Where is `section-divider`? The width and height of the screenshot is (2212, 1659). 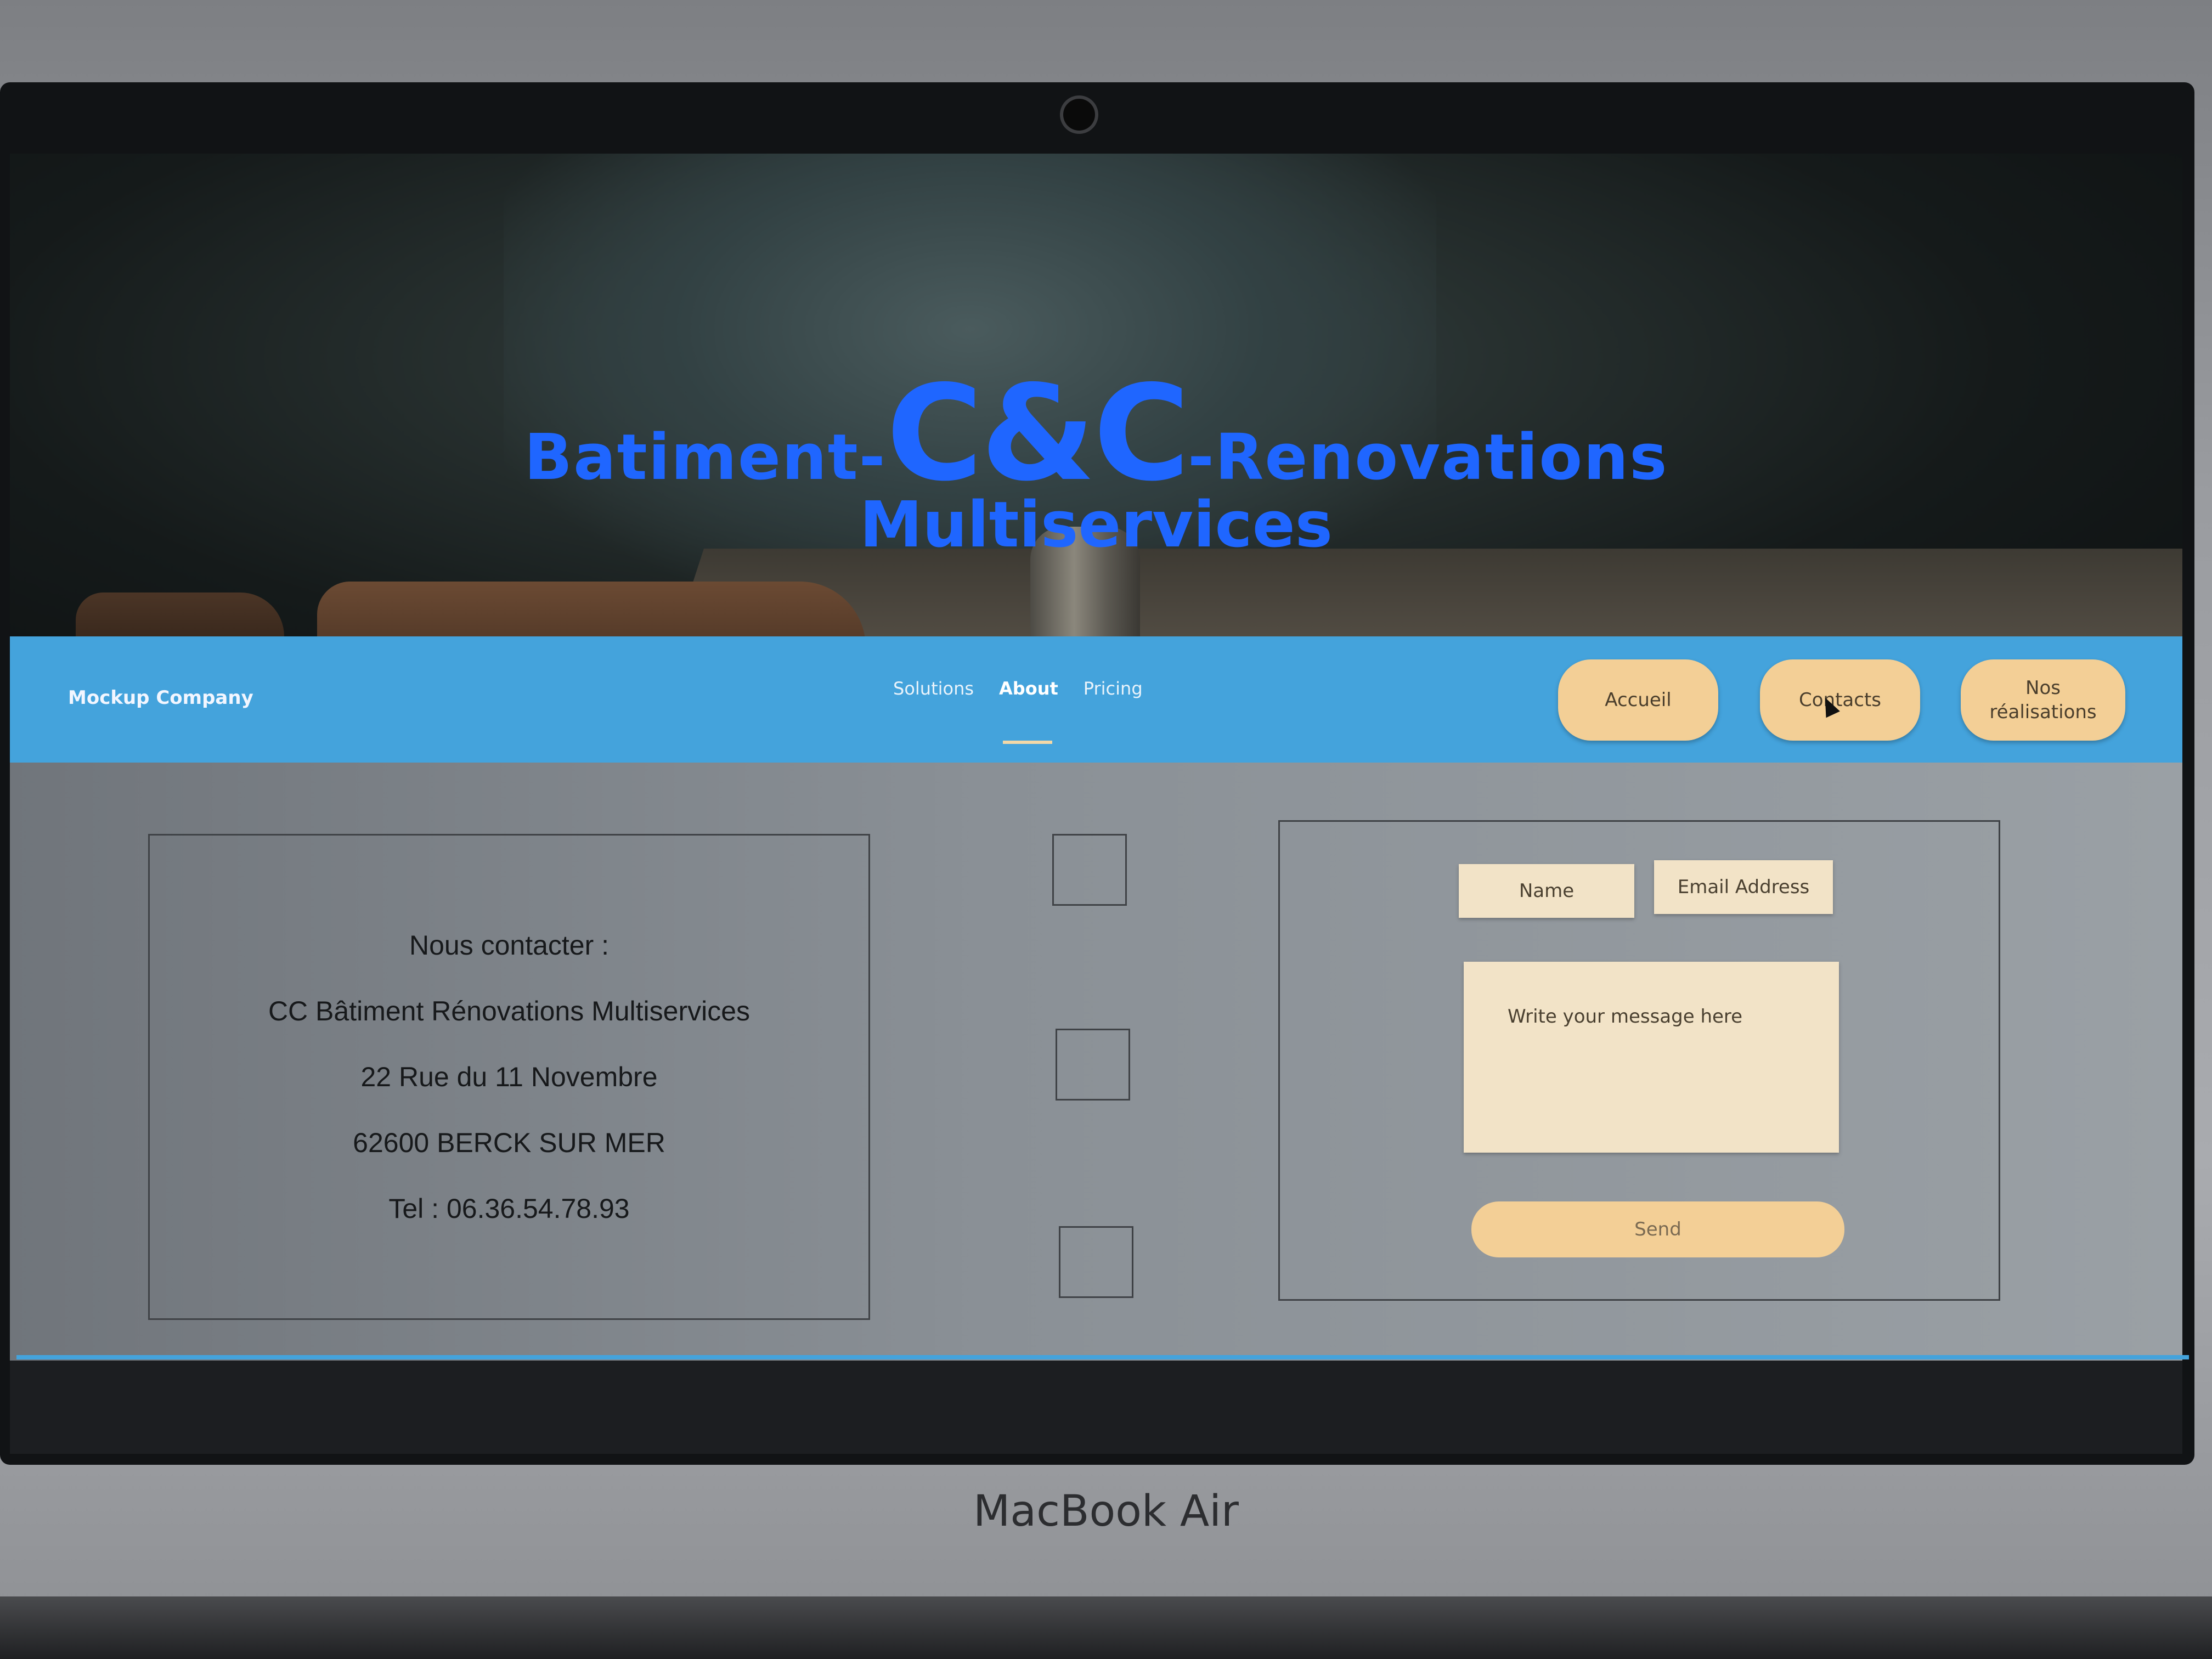 section-divider is located at coordinates (1102, 1357).